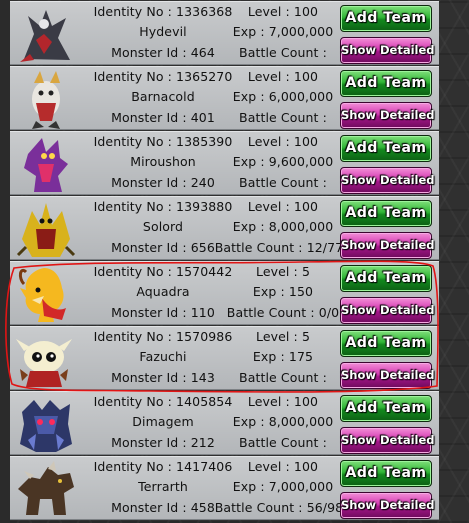  Describe the element at coordinates (283, 356) in the screenshot. I see `exp: Exp : 175` at that location.